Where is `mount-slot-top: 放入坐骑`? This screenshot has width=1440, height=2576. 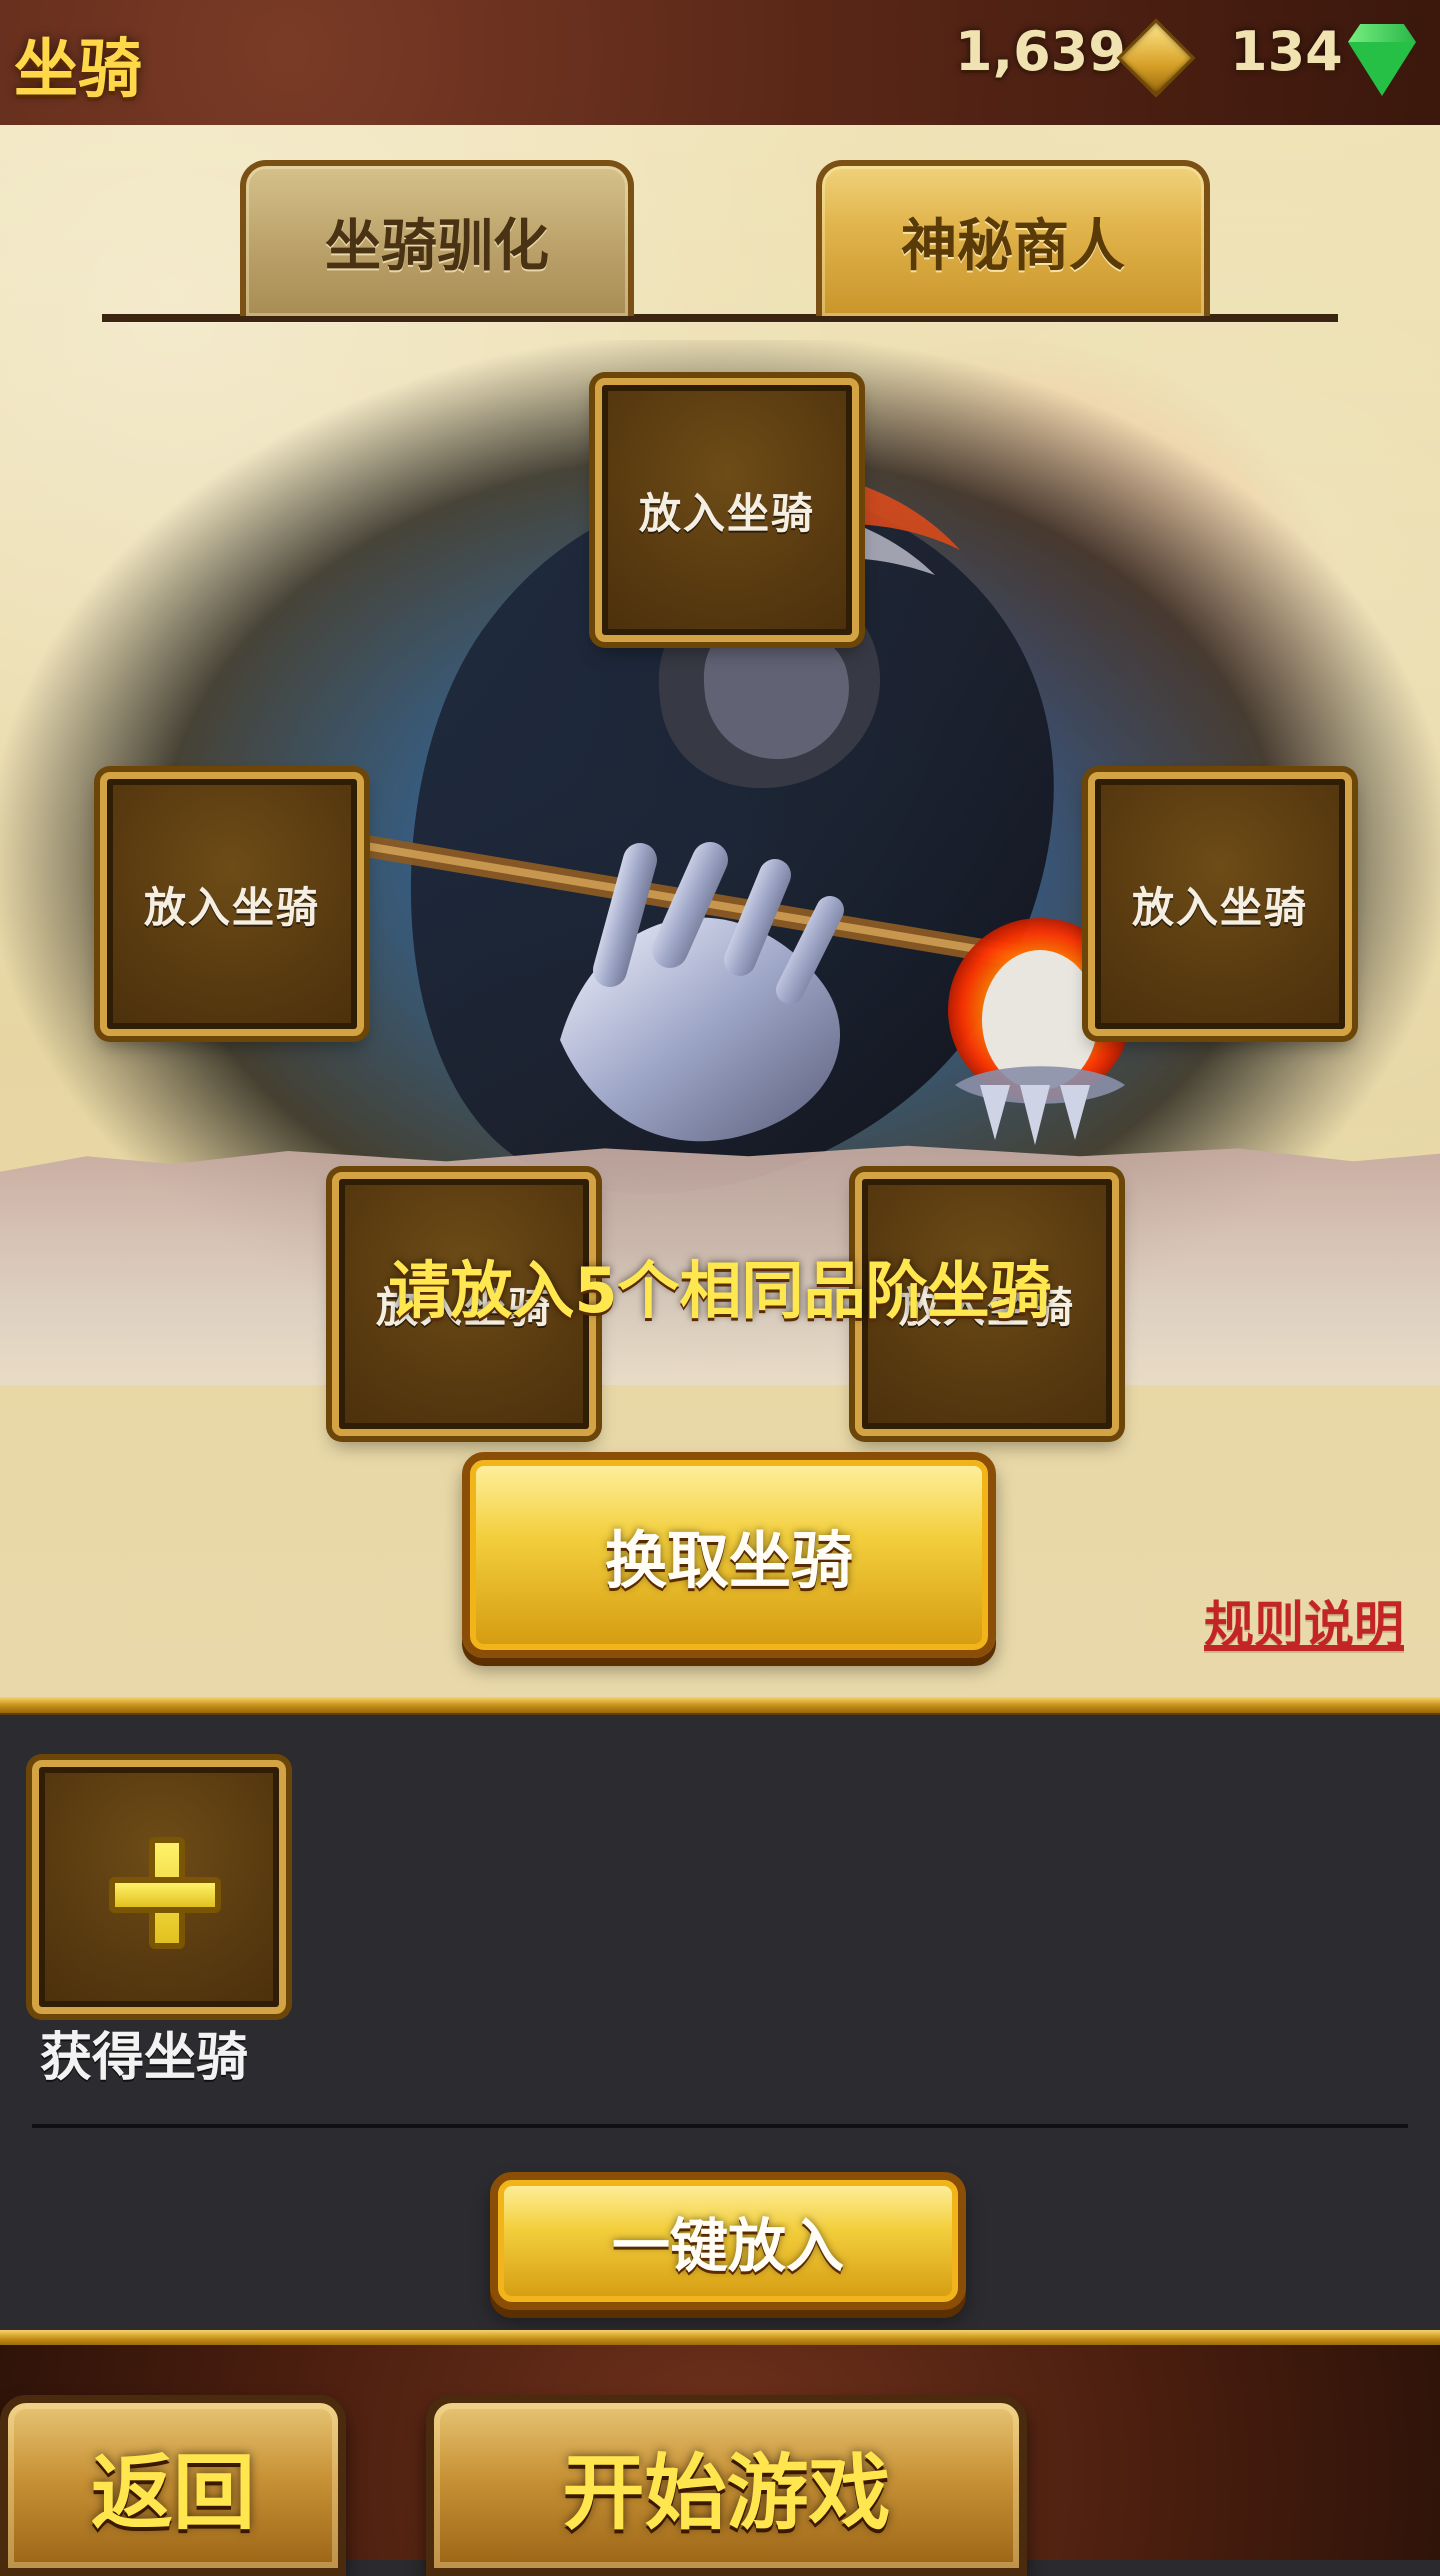 mount-slot-top: 放入坐骑 is located at coordinates (727, 510).